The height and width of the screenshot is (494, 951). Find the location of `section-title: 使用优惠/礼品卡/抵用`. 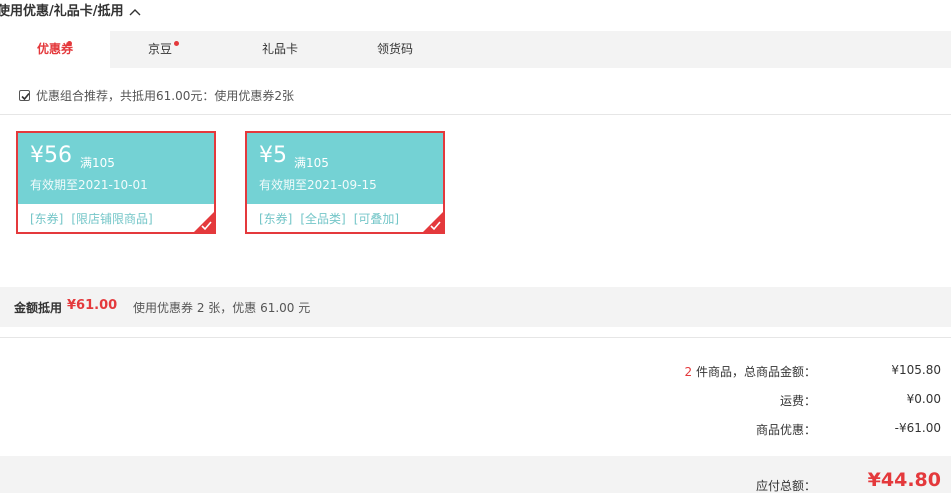

section-title: 使用优惠/礼品卡/抵用 is located at coordinates (71, 12).